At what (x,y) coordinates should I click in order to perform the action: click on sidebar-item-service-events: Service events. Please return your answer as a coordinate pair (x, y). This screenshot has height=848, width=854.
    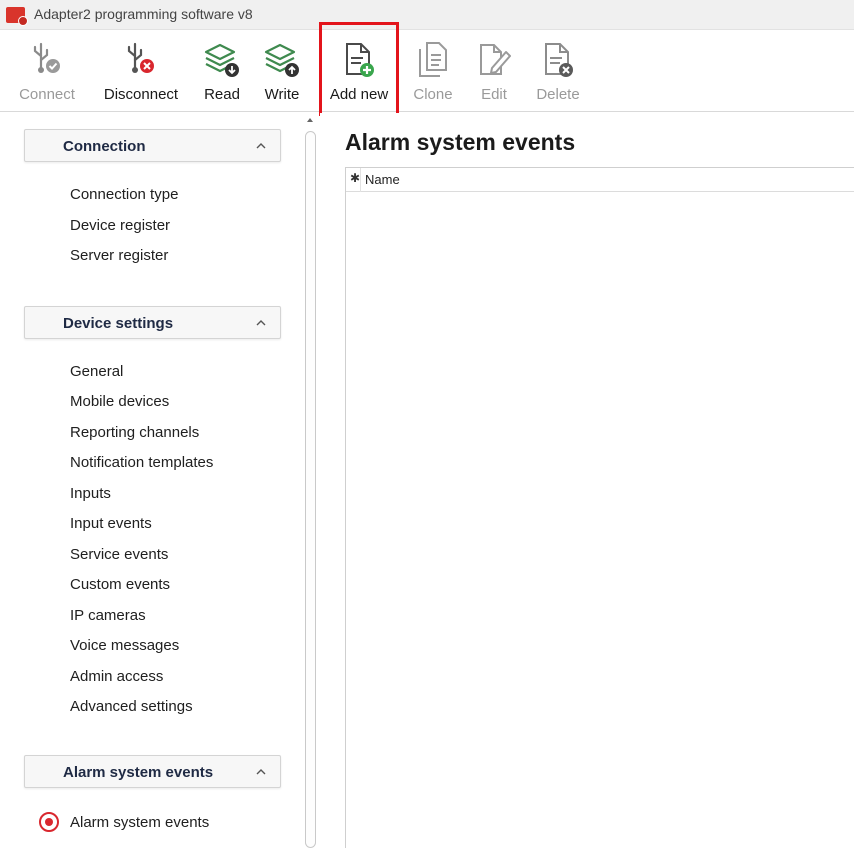
    Looking at the image, I should click on (119, 554).